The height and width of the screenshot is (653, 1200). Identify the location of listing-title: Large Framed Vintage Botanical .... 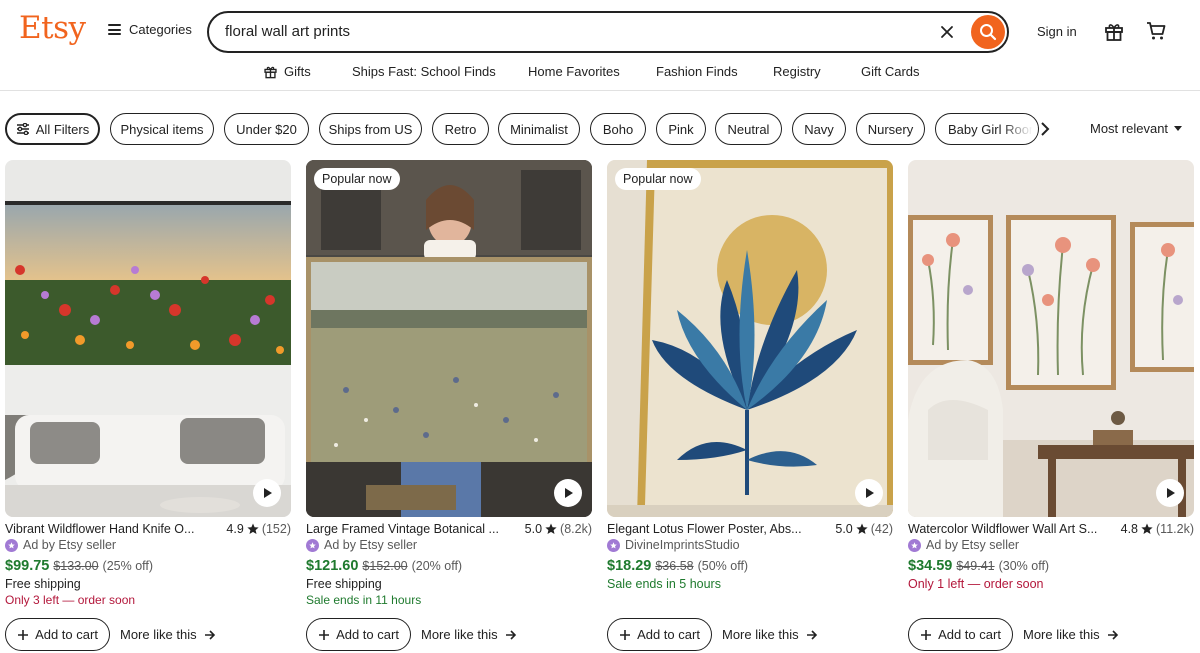
(406, 529).